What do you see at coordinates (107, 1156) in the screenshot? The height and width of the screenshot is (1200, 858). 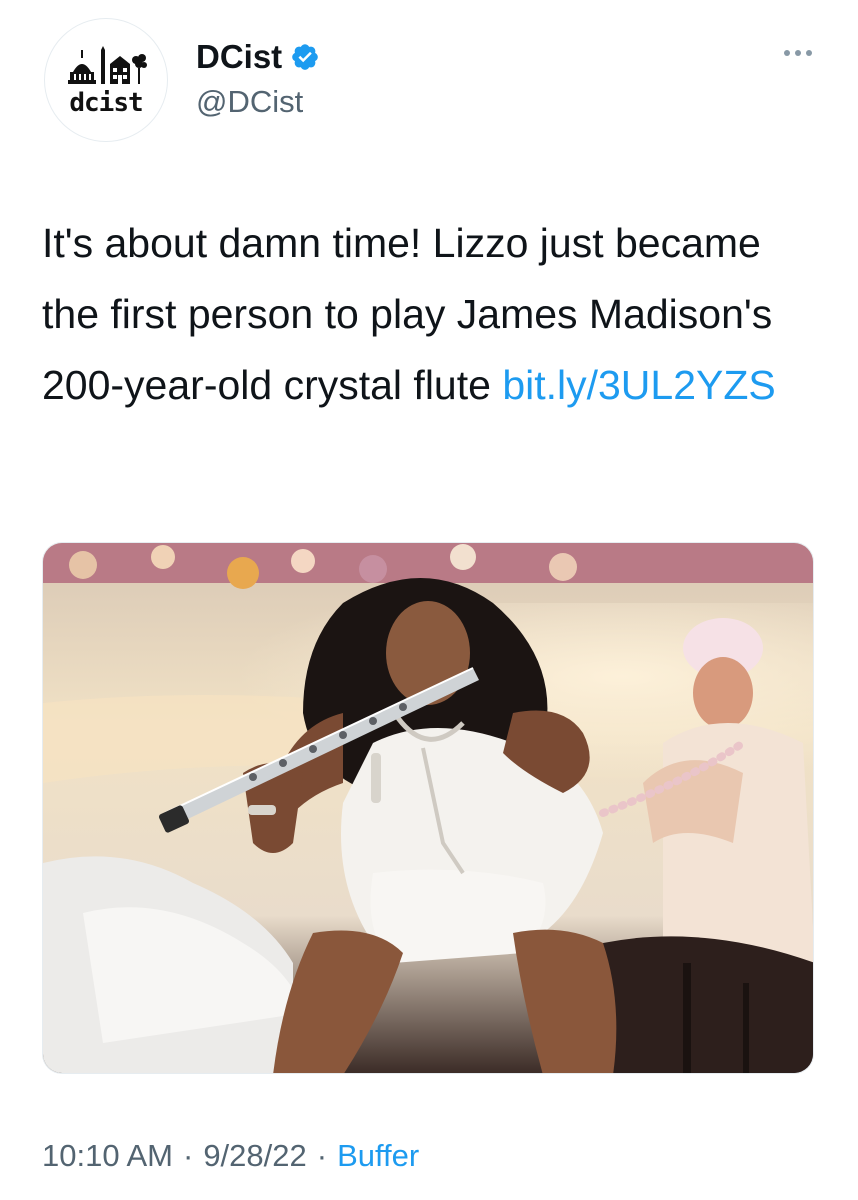 I see `tweet-time: 10:10 AM` at bounding box center [107, 1156].